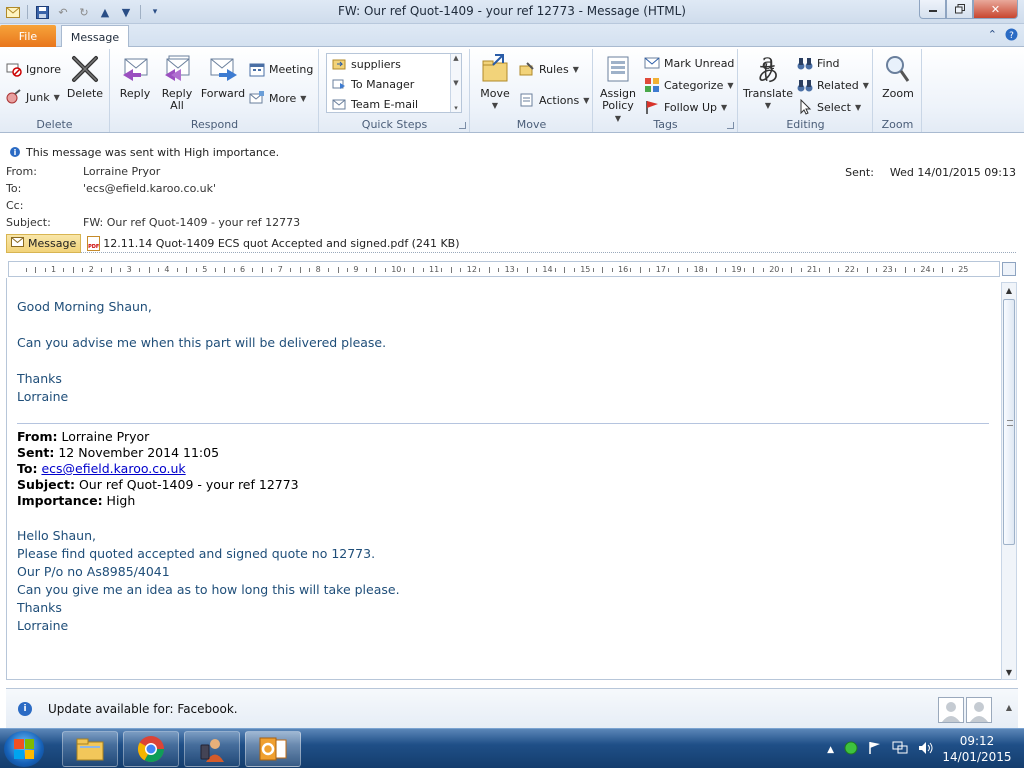 The image size is (1024, 768). Describe the element at coordinates (805, 124) in the screenshot. I see `group-label-editing: Editing` at that location.